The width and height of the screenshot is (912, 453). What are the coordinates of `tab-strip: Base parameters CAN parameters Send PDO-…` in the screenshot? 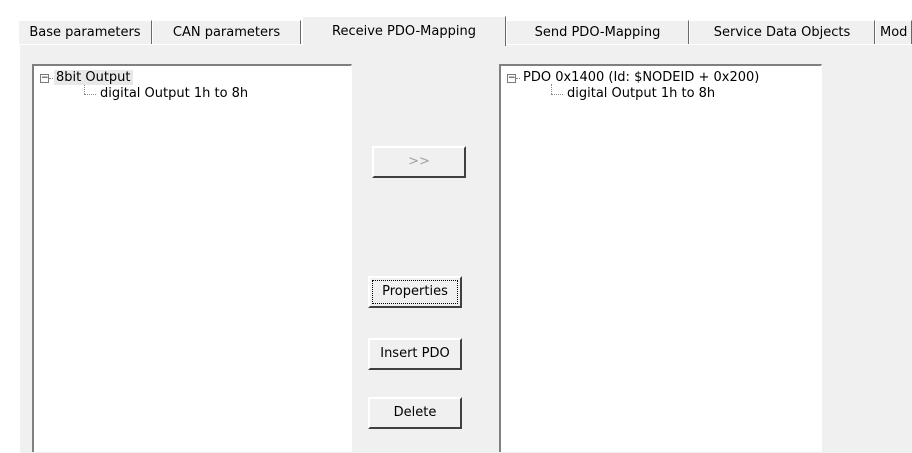 It's located at (456, 23).